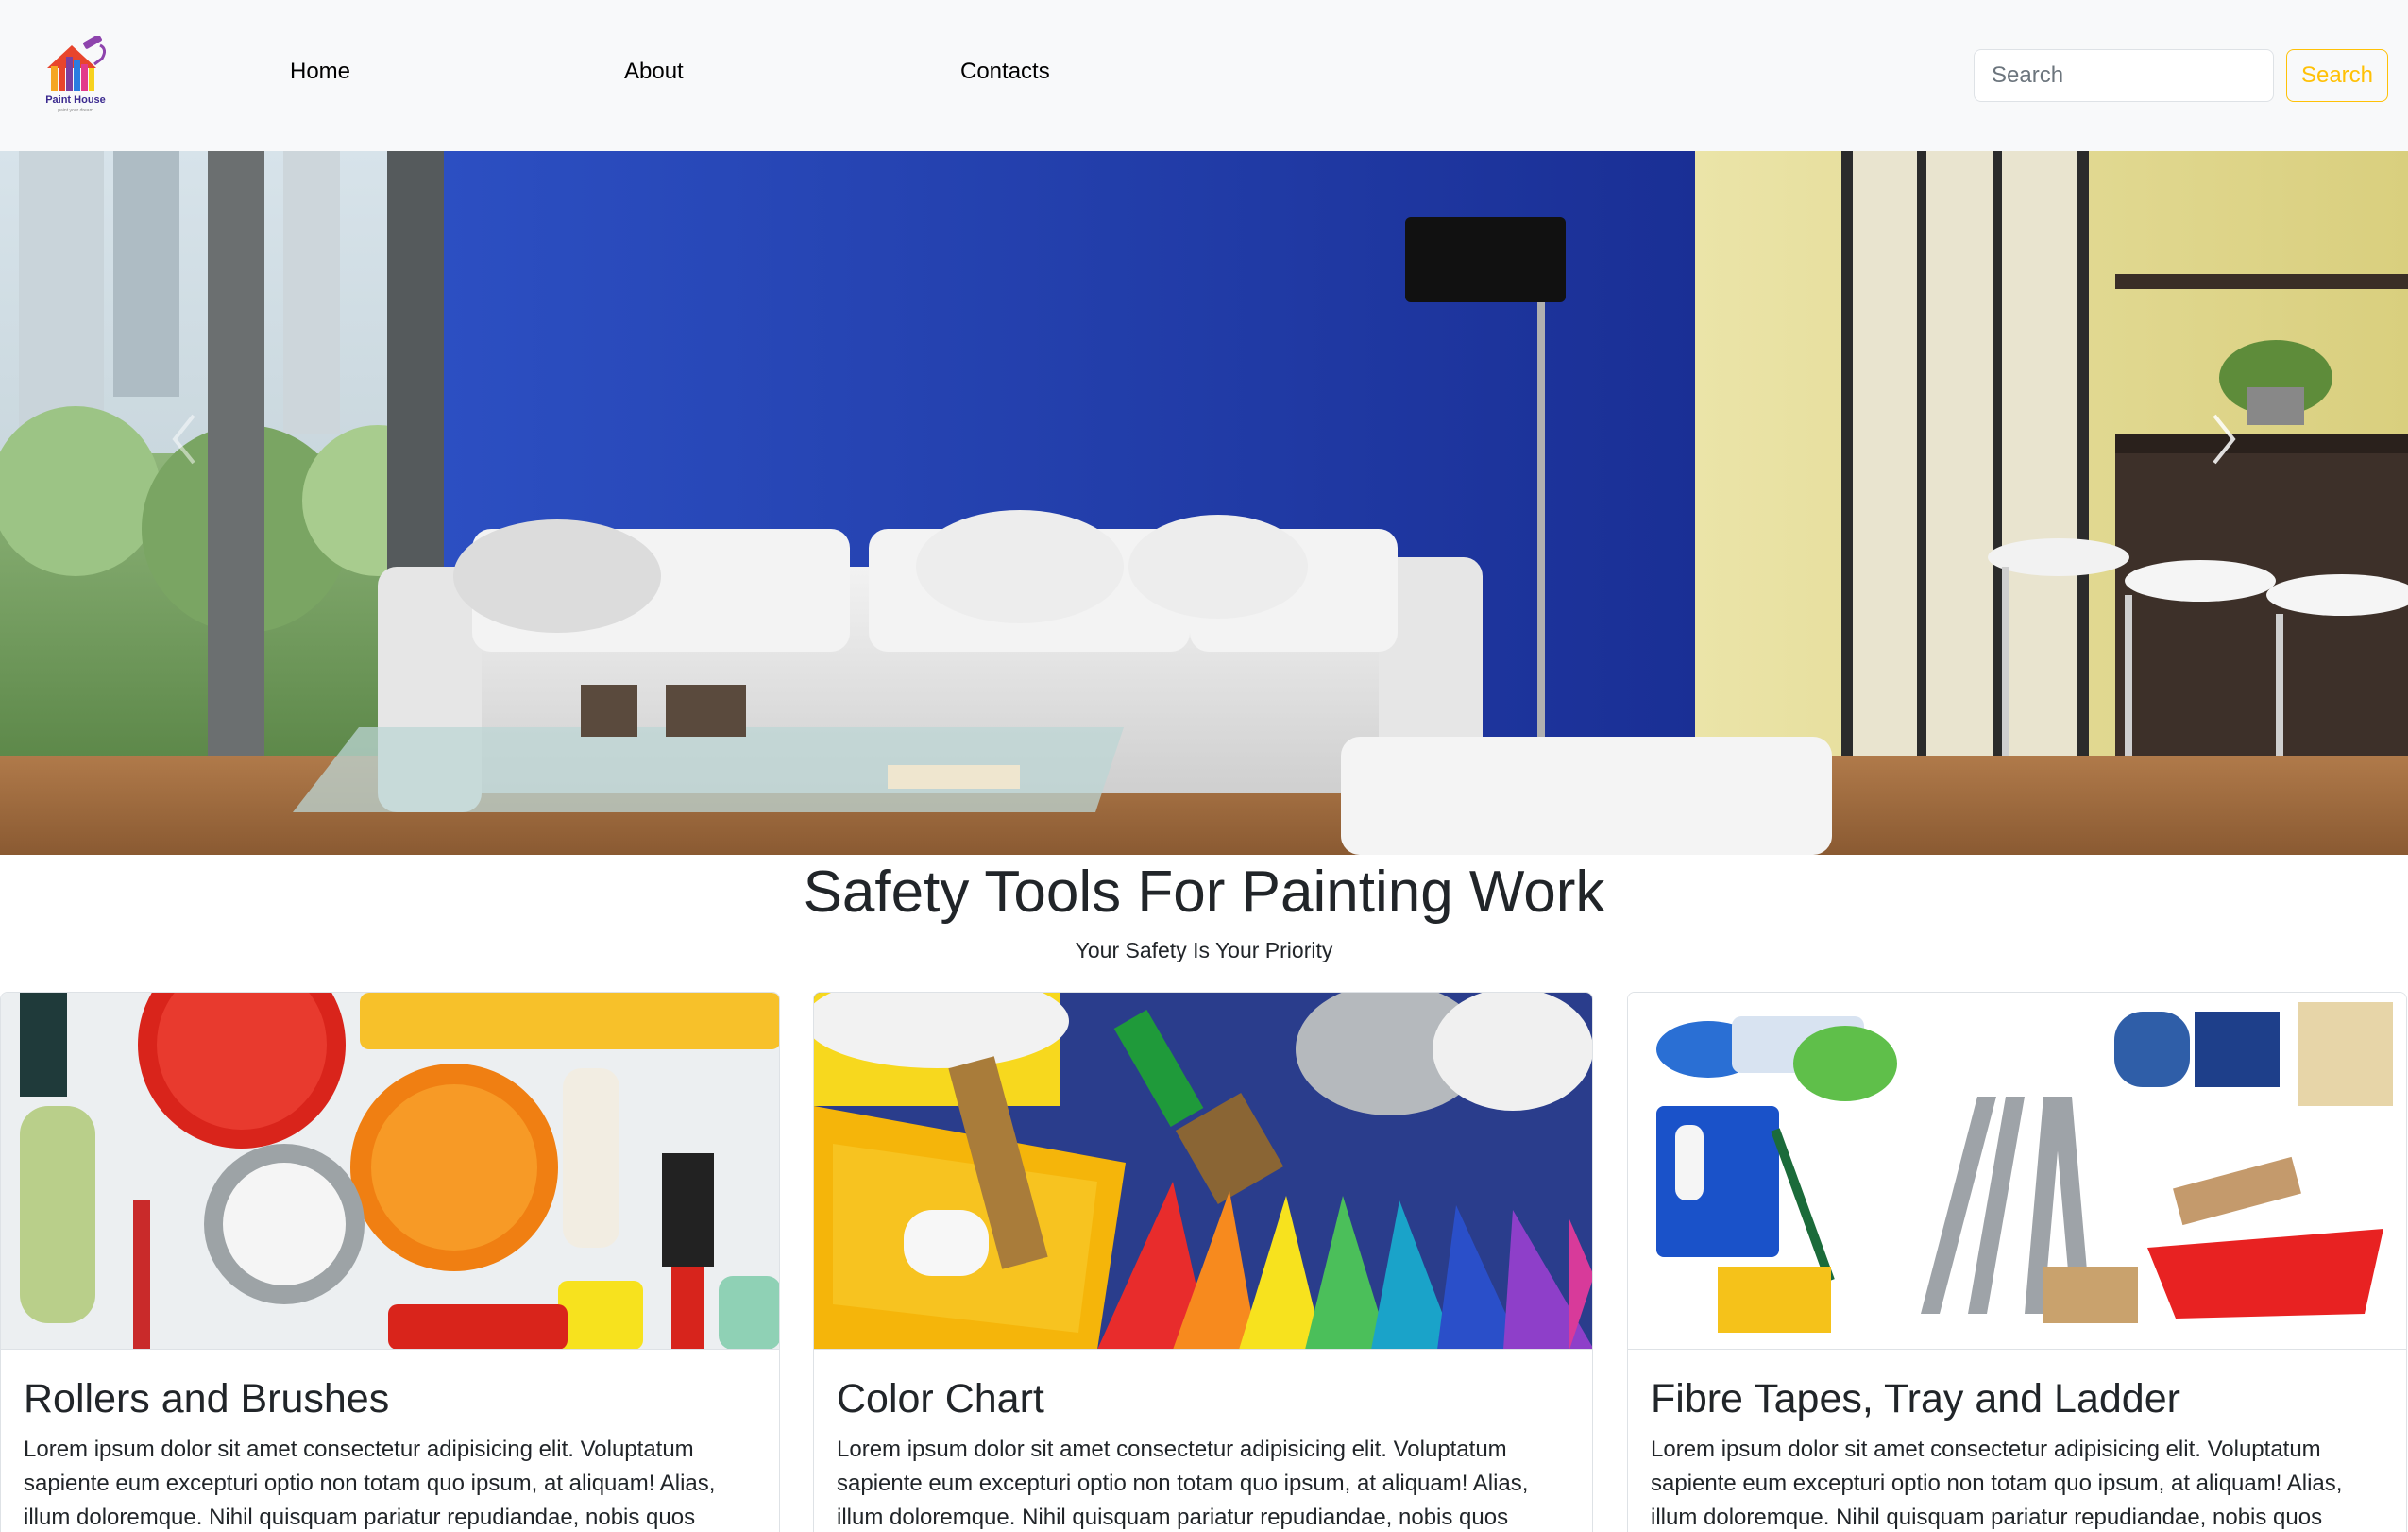  What do you see at coordinates (207, 1398) in the screenshot?
I see `card-title: Rollers and Brushes` at bounding box center [207, 1398].